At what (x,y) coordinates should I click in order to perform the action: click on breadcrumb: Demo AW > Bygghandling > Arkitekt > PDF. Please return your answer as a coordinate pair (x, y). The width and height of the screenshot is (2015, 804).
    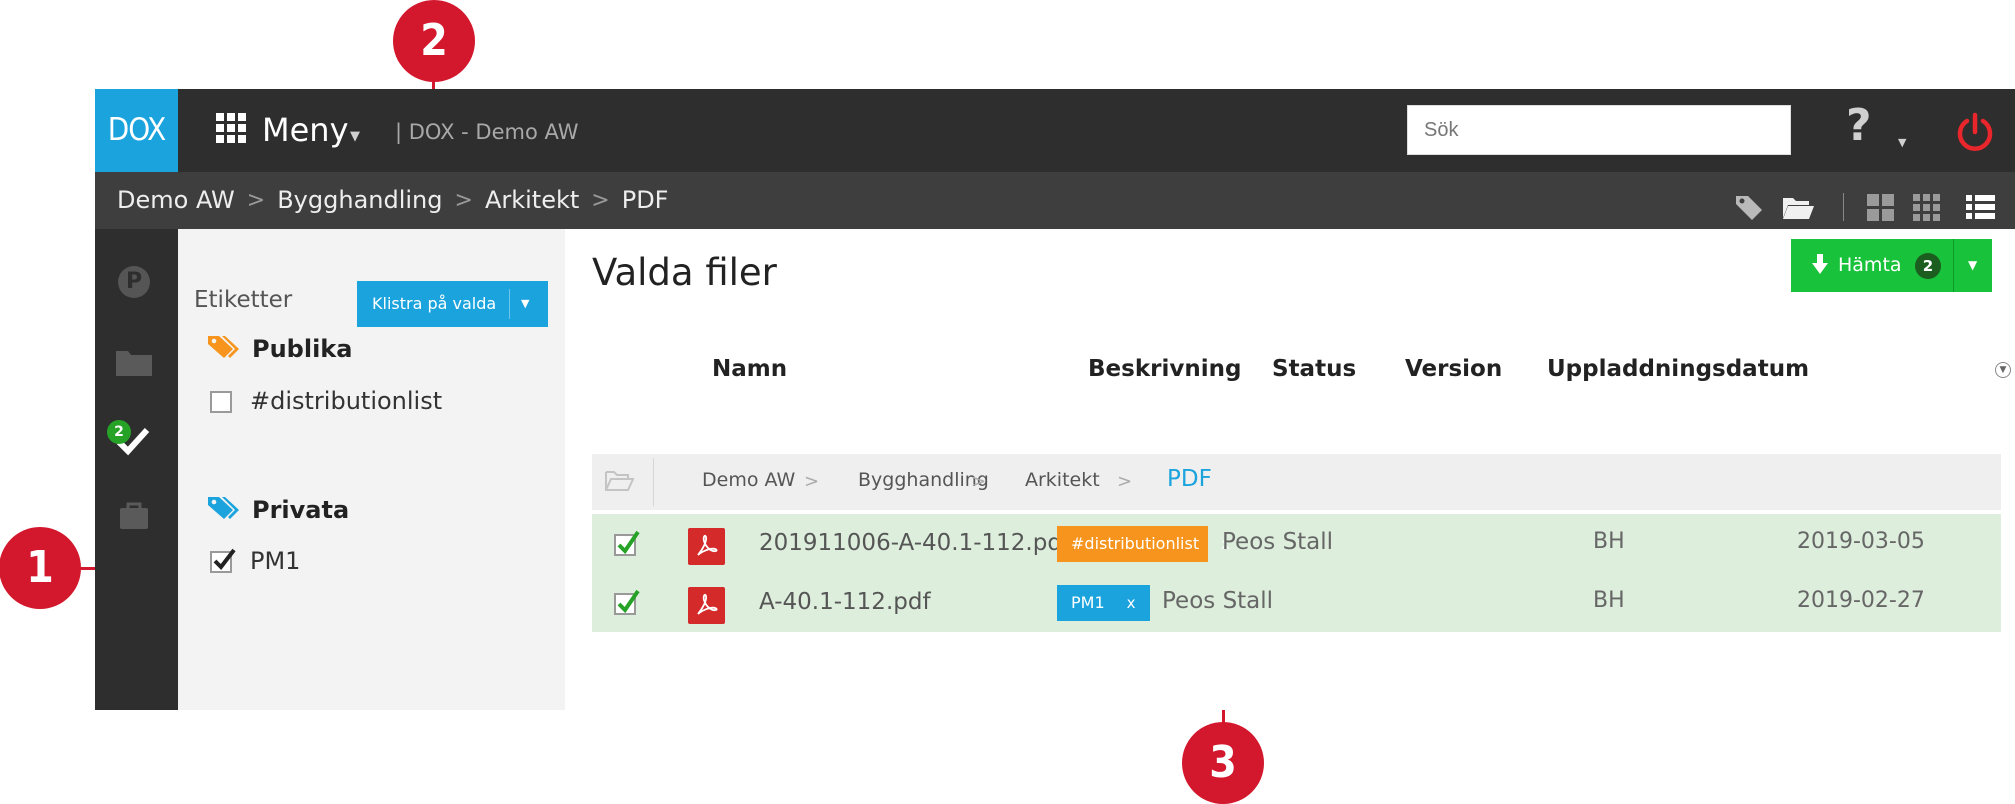
    Looking at the image, I should click on (392, 200).